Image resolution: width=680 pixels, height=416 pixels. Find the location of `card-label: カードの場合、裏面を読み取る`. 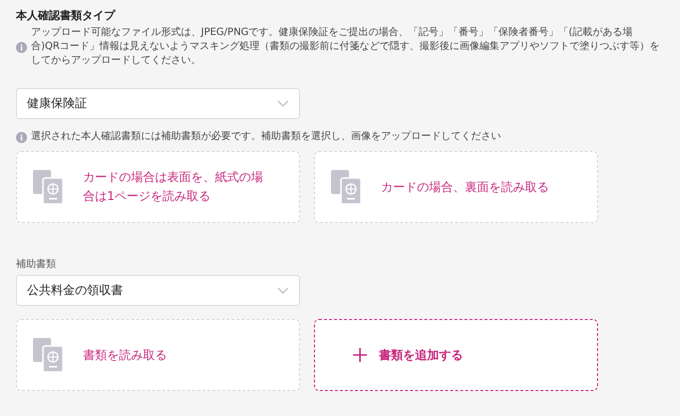

card-label: カードの場合、裏面を読み取る is located at coordinates (465, 187).